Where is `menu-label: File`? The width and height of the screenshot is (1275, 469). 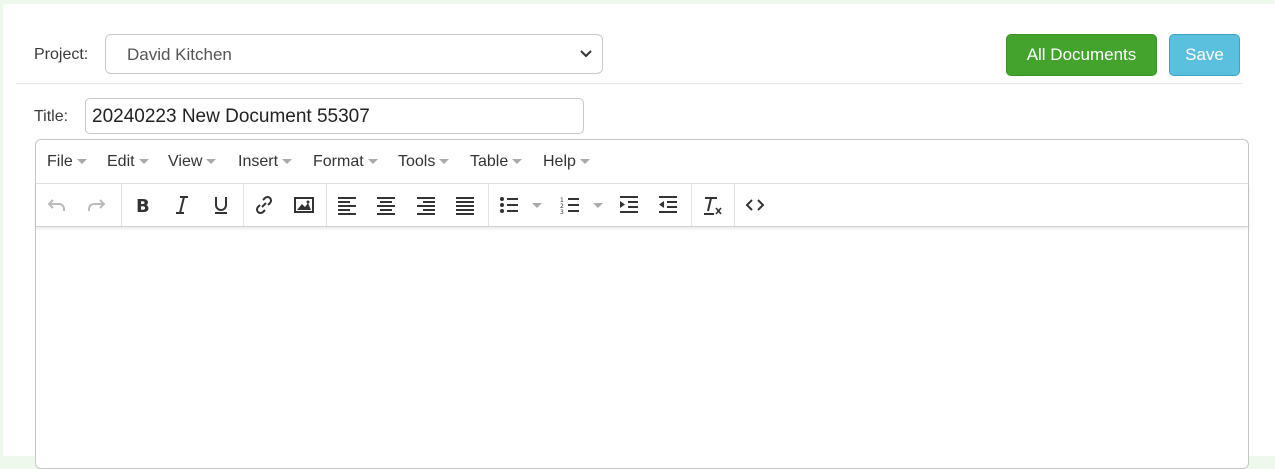 menu-label: File is located at coordinates (60, 161).